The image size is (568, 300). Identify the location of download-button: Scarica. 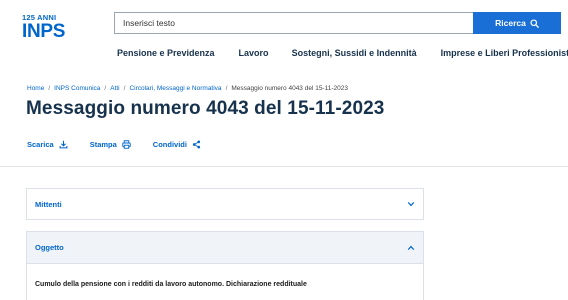
(47, 144).